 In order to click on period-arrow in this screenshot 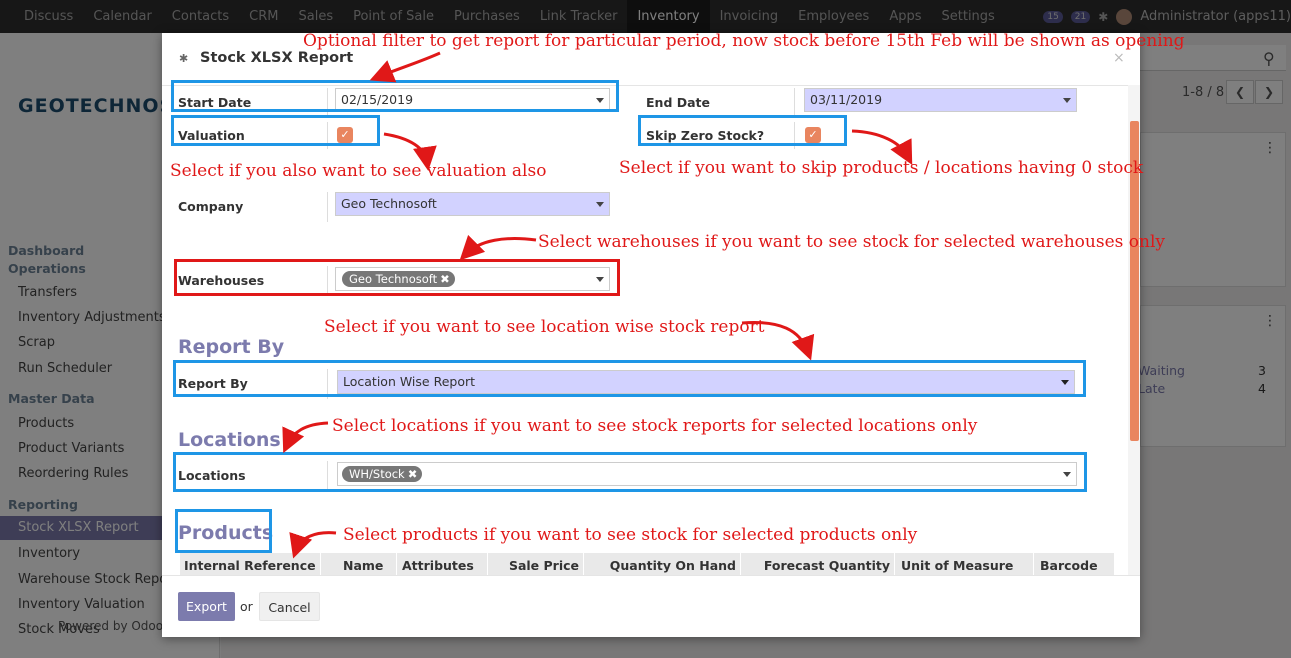, I will do `click(405, 67)`.